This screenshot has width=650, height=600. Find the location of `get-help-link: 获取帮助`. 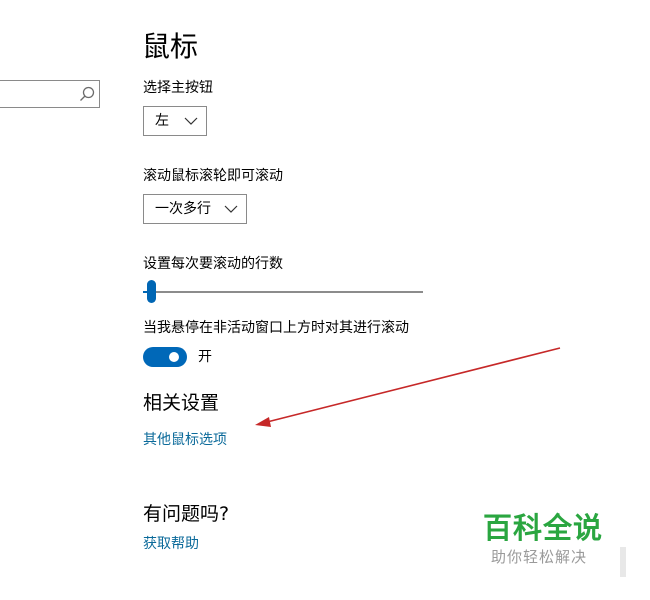

get-help-link: 获取帮助 is located at coordinates (171, 544).